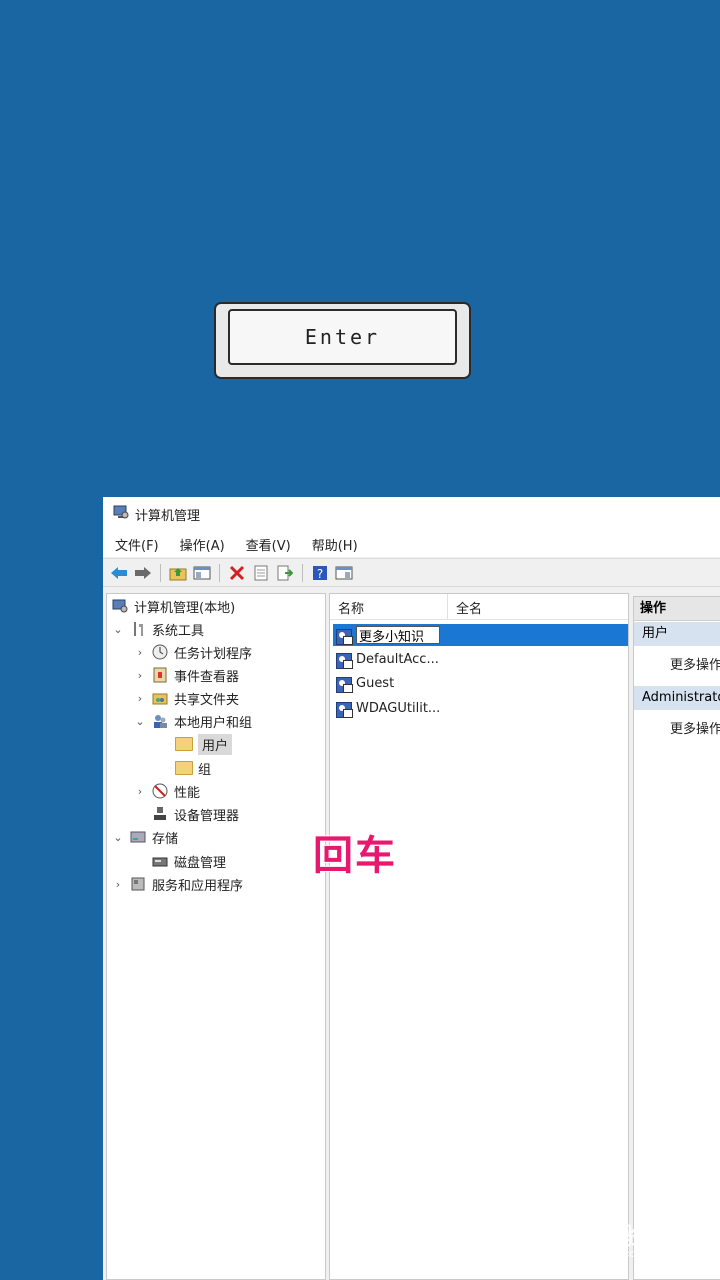  I want to click on menu-help: 帮助(H), so click(333, 544).